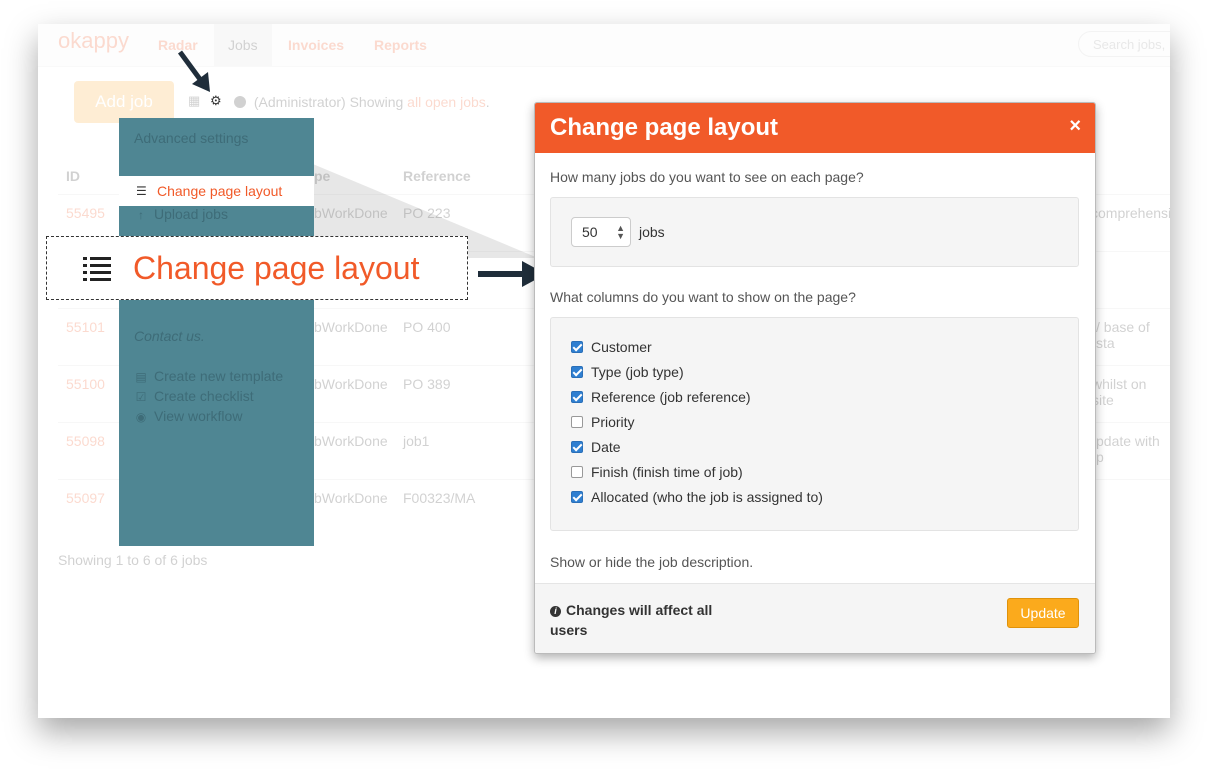 This screenshot has height=774, width=1212. What do you see at coordinates (85, 384) in the screenshot?
I see `row-id: 55100` at bounding box center [85, 384].